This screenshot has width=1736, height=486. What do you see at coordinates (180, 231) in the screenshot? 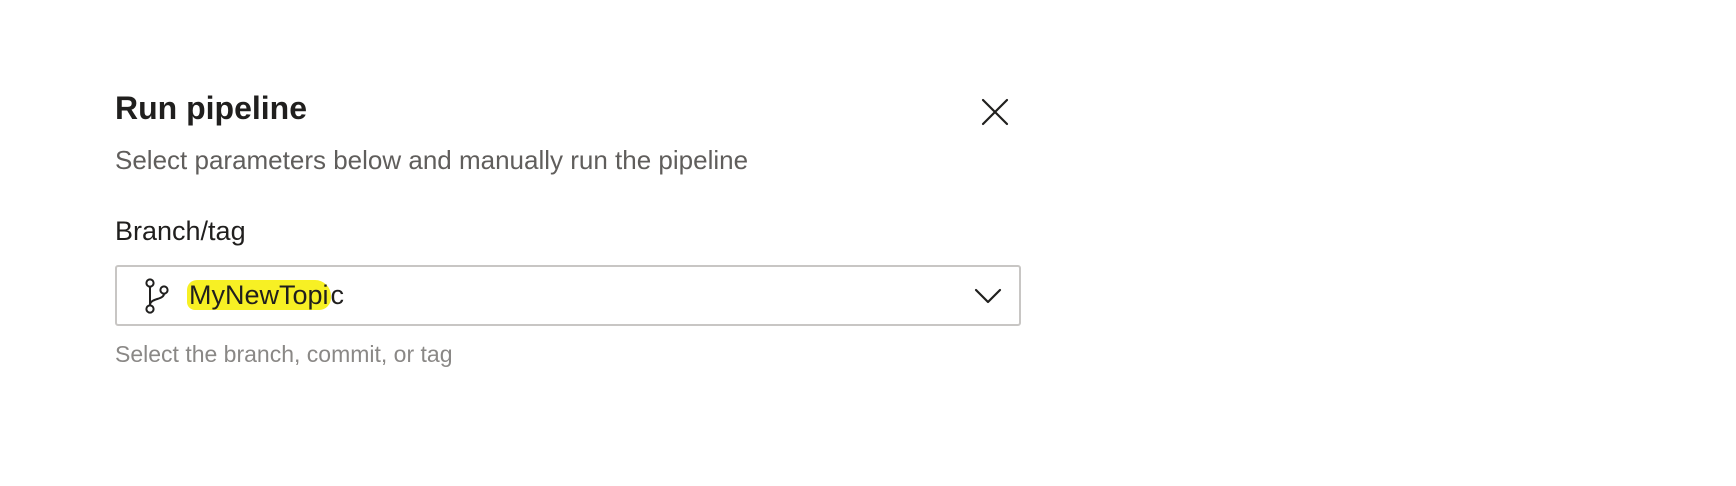
I see `branch-tag-label: Branch/tag` at bounding box center [180, 231].